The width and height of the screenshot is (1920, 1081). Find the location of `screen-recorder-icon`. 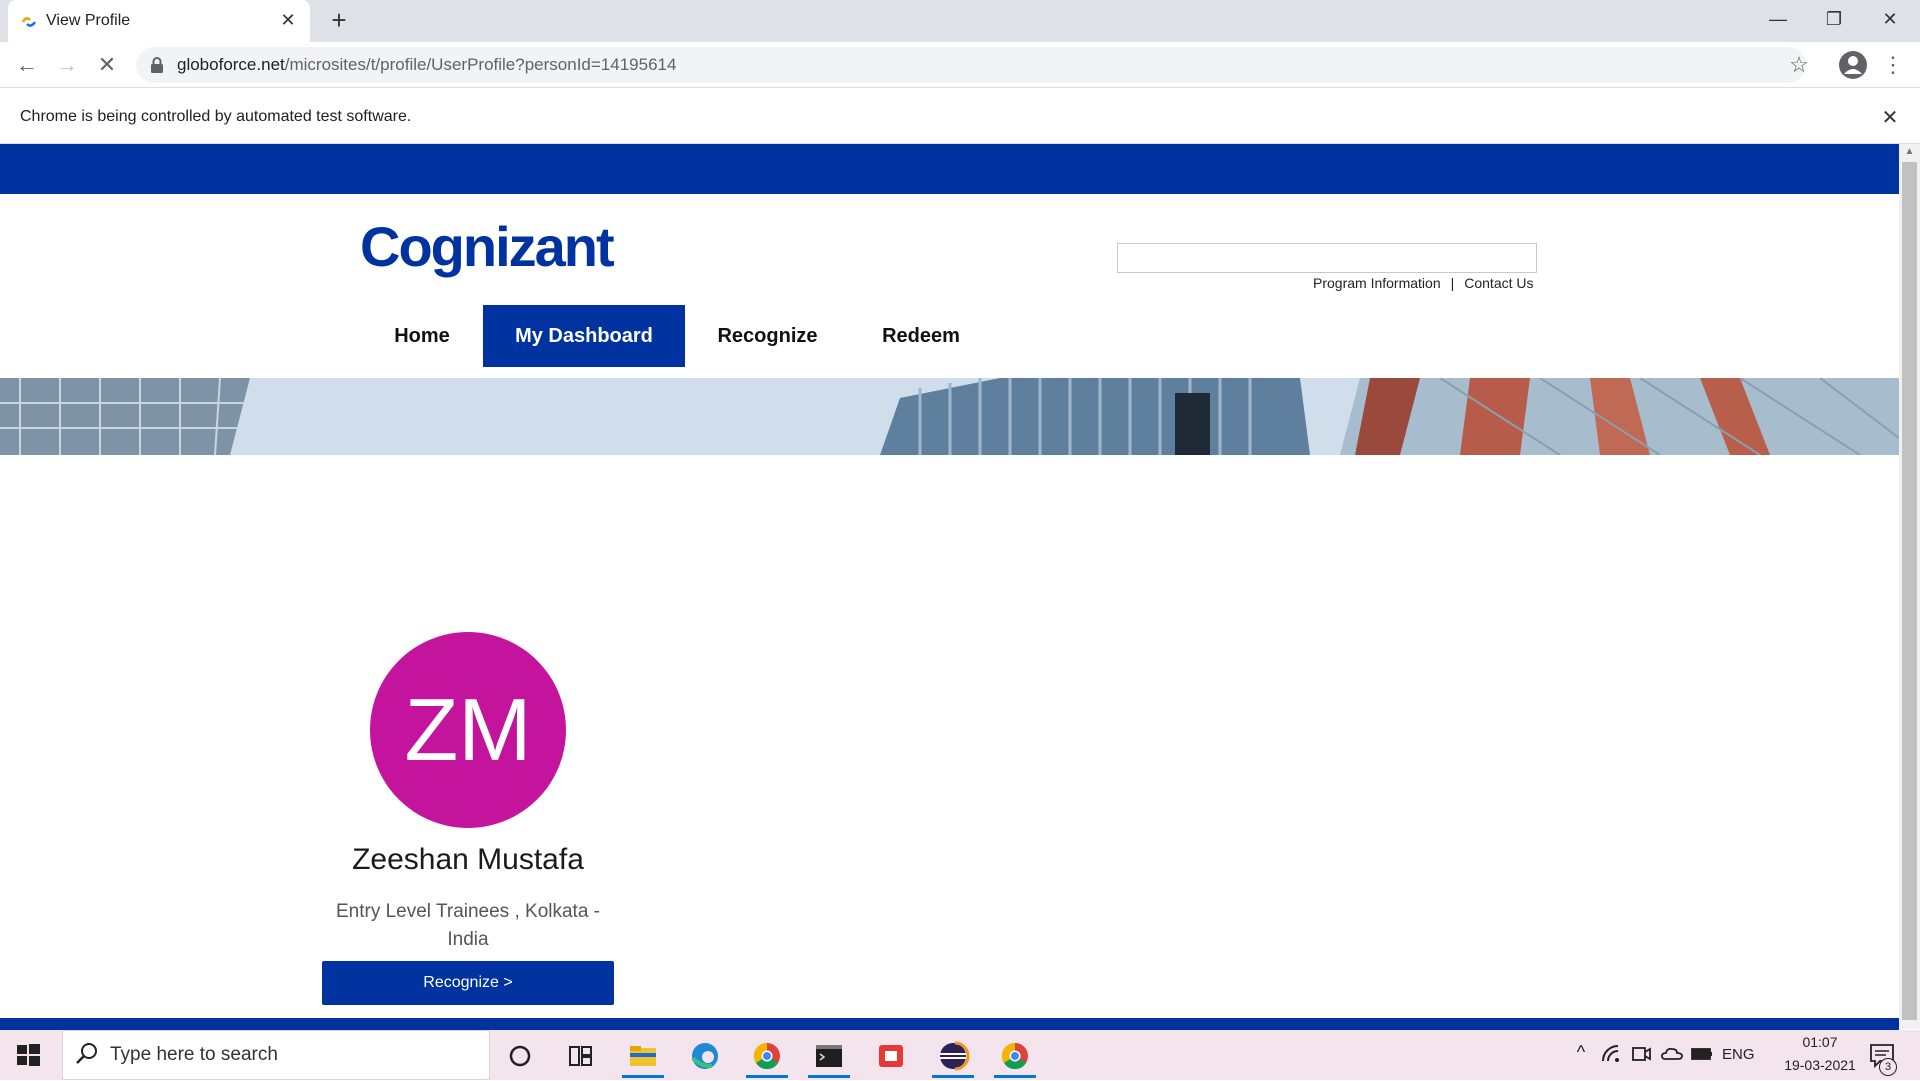

screen-recorder-icon is located at coordinates (891, 1056).